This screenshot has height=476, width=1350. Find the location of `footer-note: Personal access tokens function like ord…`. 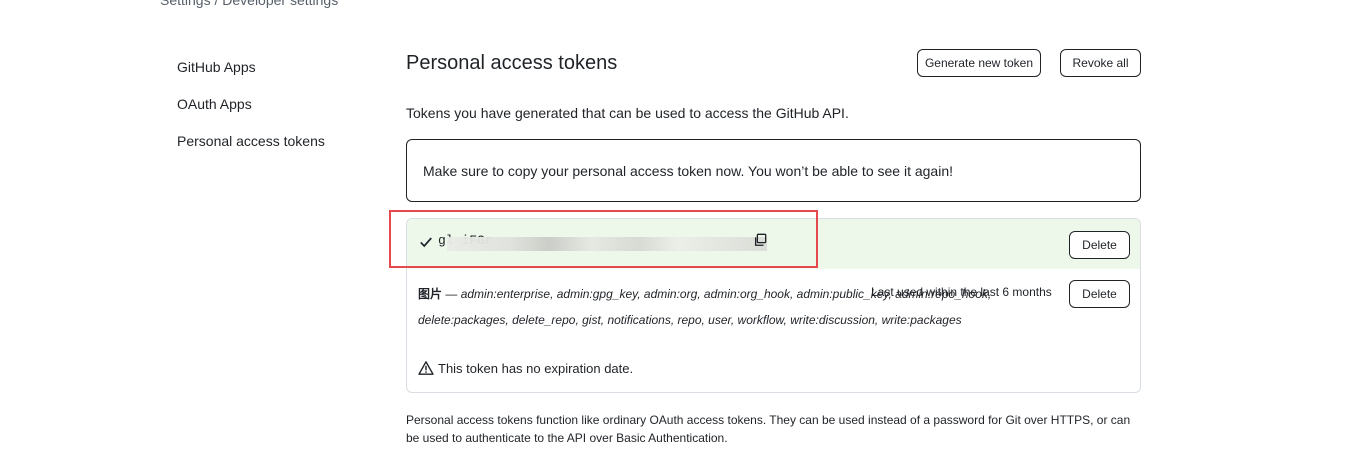

footer-note: Personal access tokens function like ord… is located at coordinates (768, 429).